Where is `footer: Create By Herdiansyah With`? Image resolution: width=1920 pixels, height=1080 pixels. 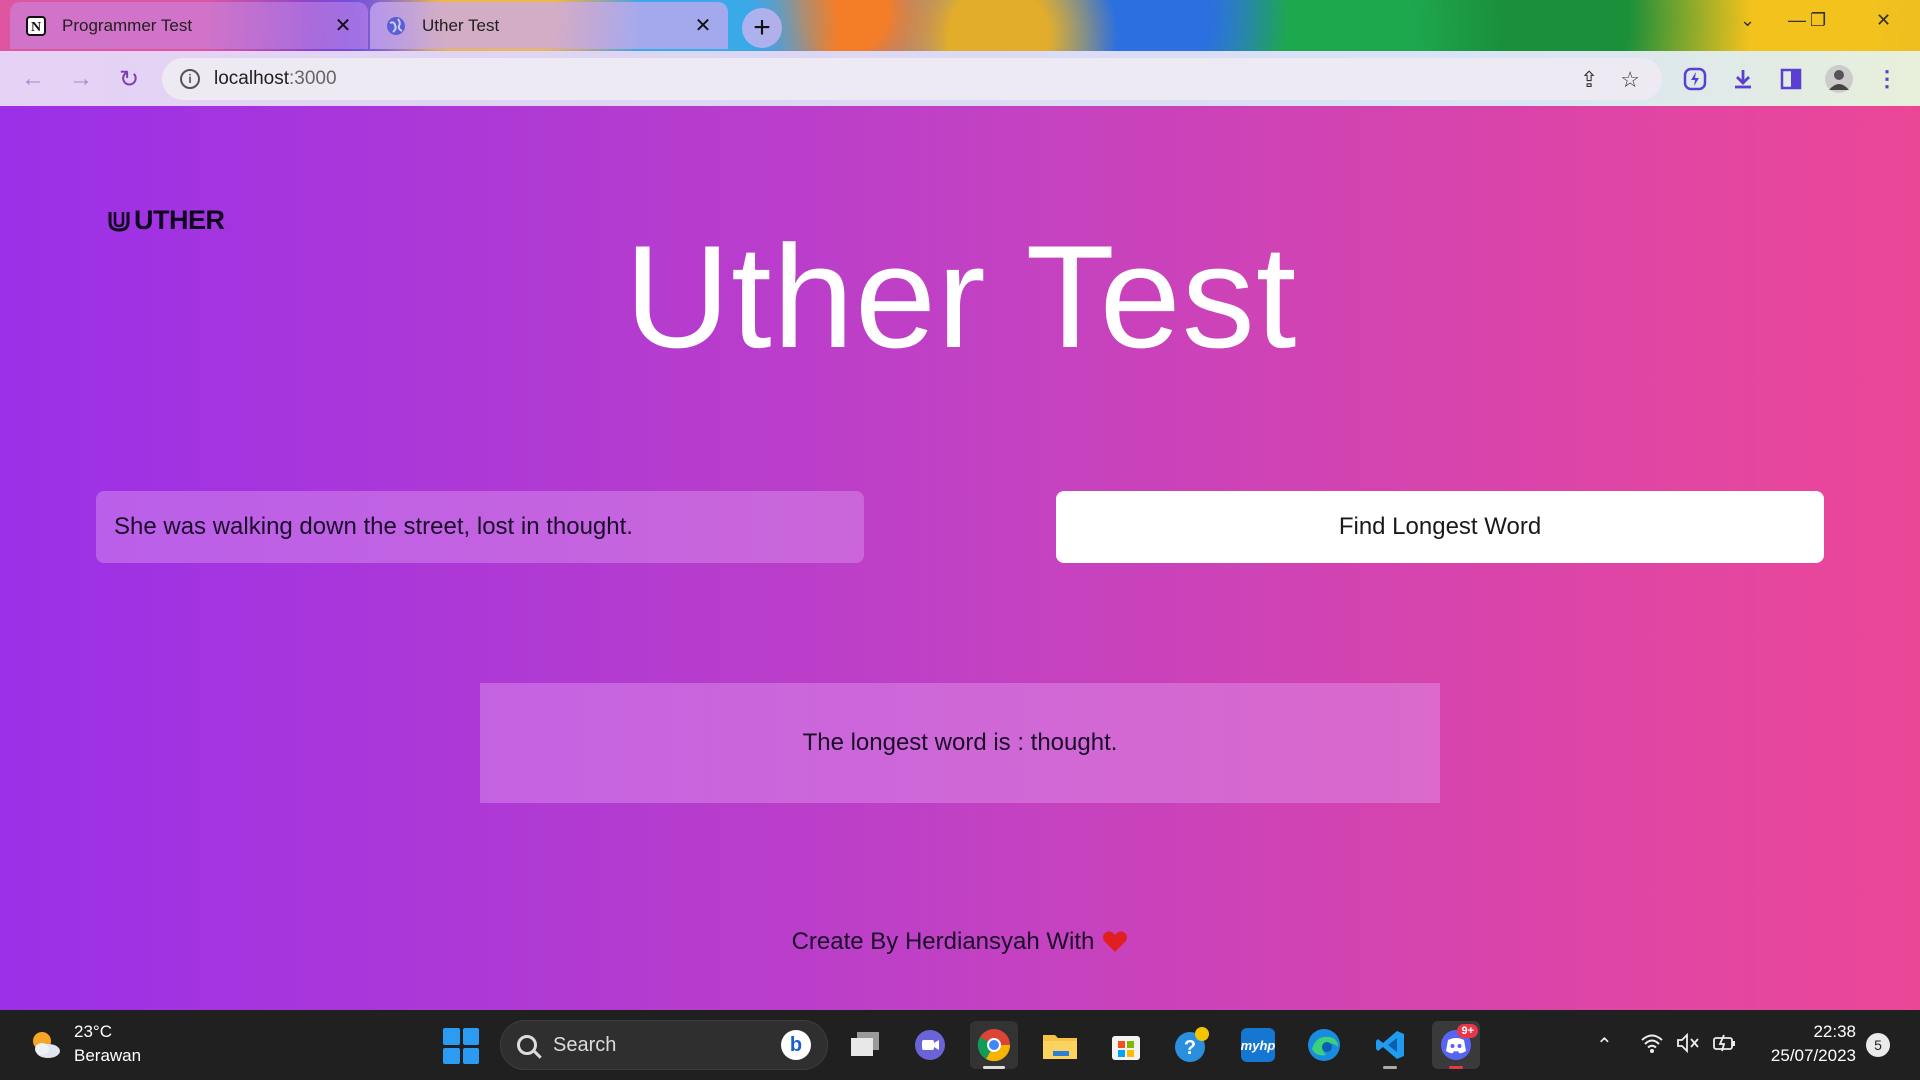 footer: Create By Herdiansyah With is located at coordinates (960, 942).